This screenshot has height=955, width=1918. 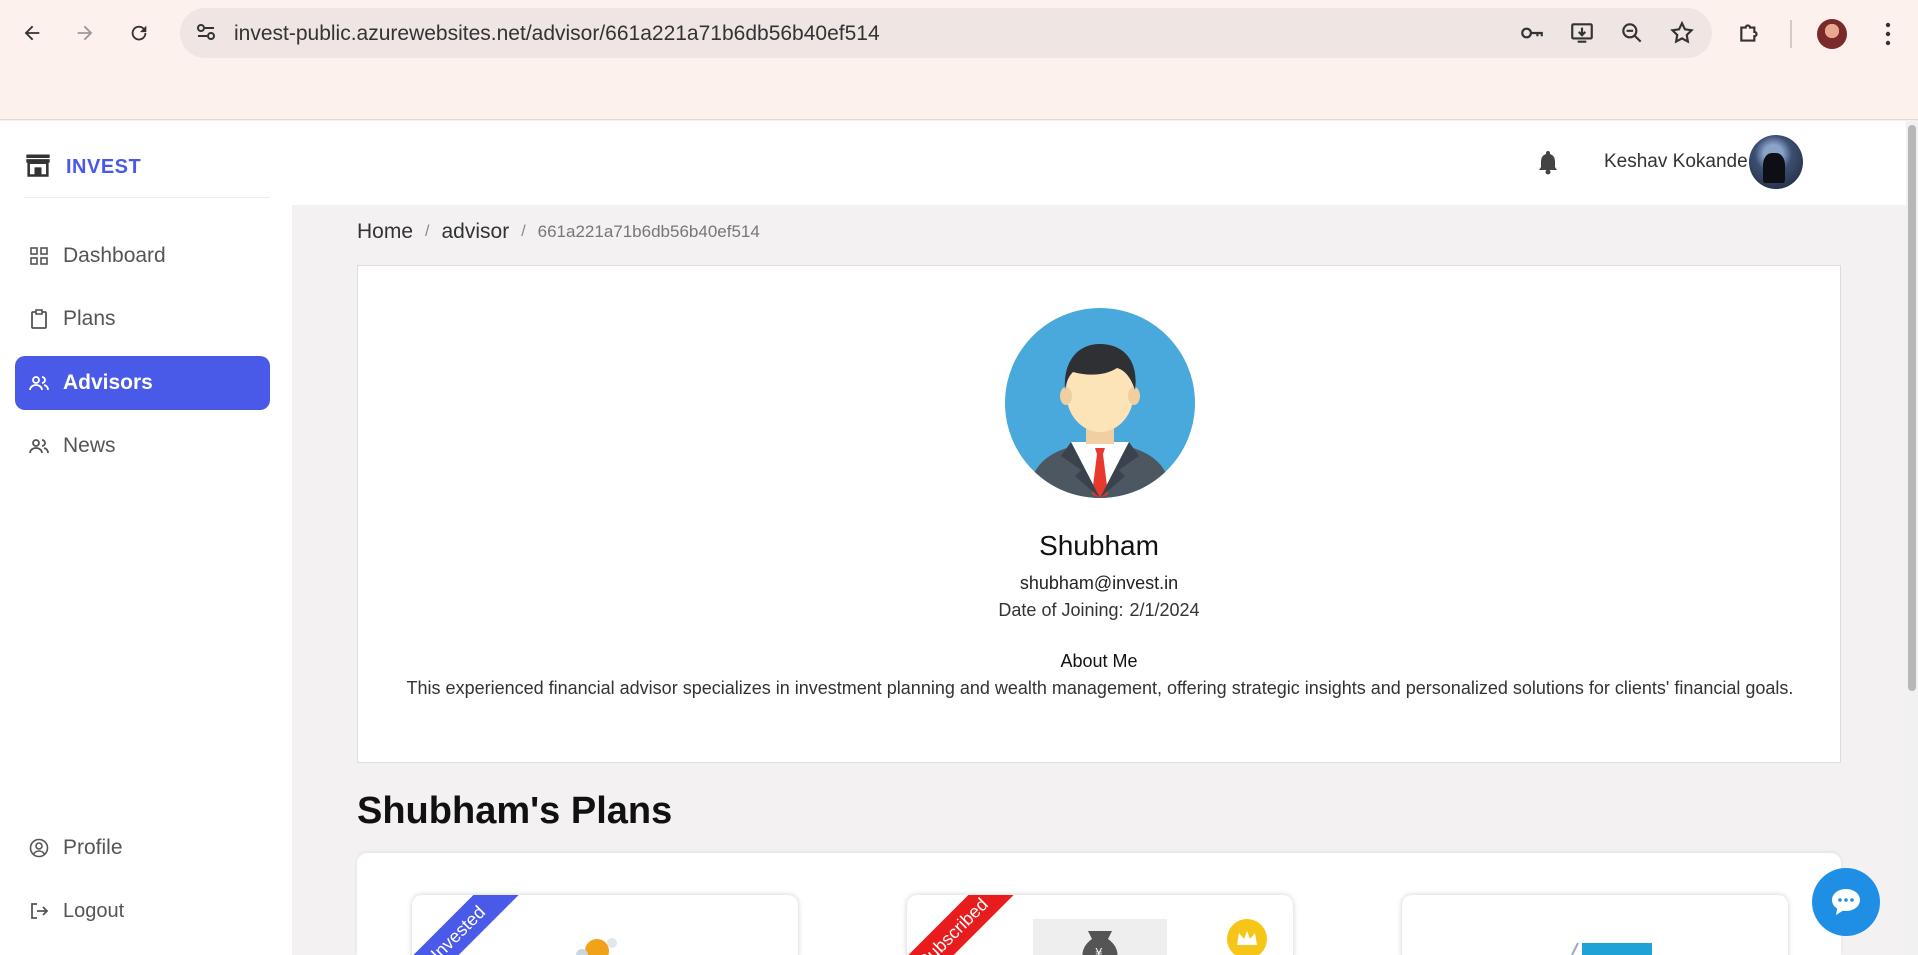 What do you see at coordinates (596, 946) in the screenshot?
I see `coins-illustration` at bounding box center [596, 946].